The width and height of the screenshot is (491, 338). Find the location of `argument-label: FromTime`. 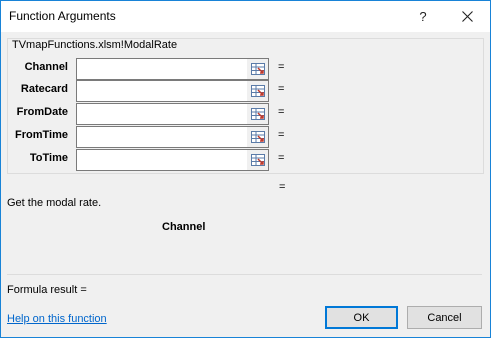

argument-label: FromTime is located at coordinates (41, 135).